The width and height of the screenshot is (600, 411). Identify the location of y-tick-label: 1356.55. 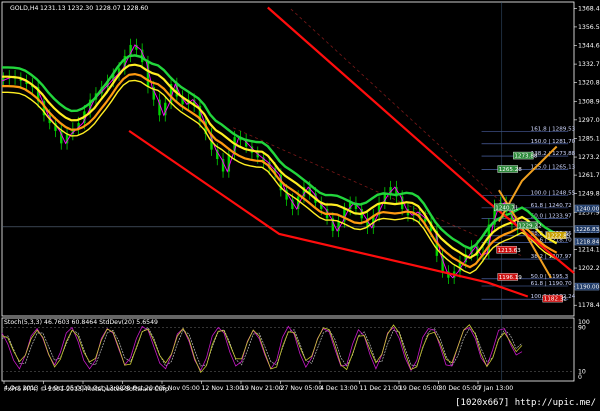
(589, 27).